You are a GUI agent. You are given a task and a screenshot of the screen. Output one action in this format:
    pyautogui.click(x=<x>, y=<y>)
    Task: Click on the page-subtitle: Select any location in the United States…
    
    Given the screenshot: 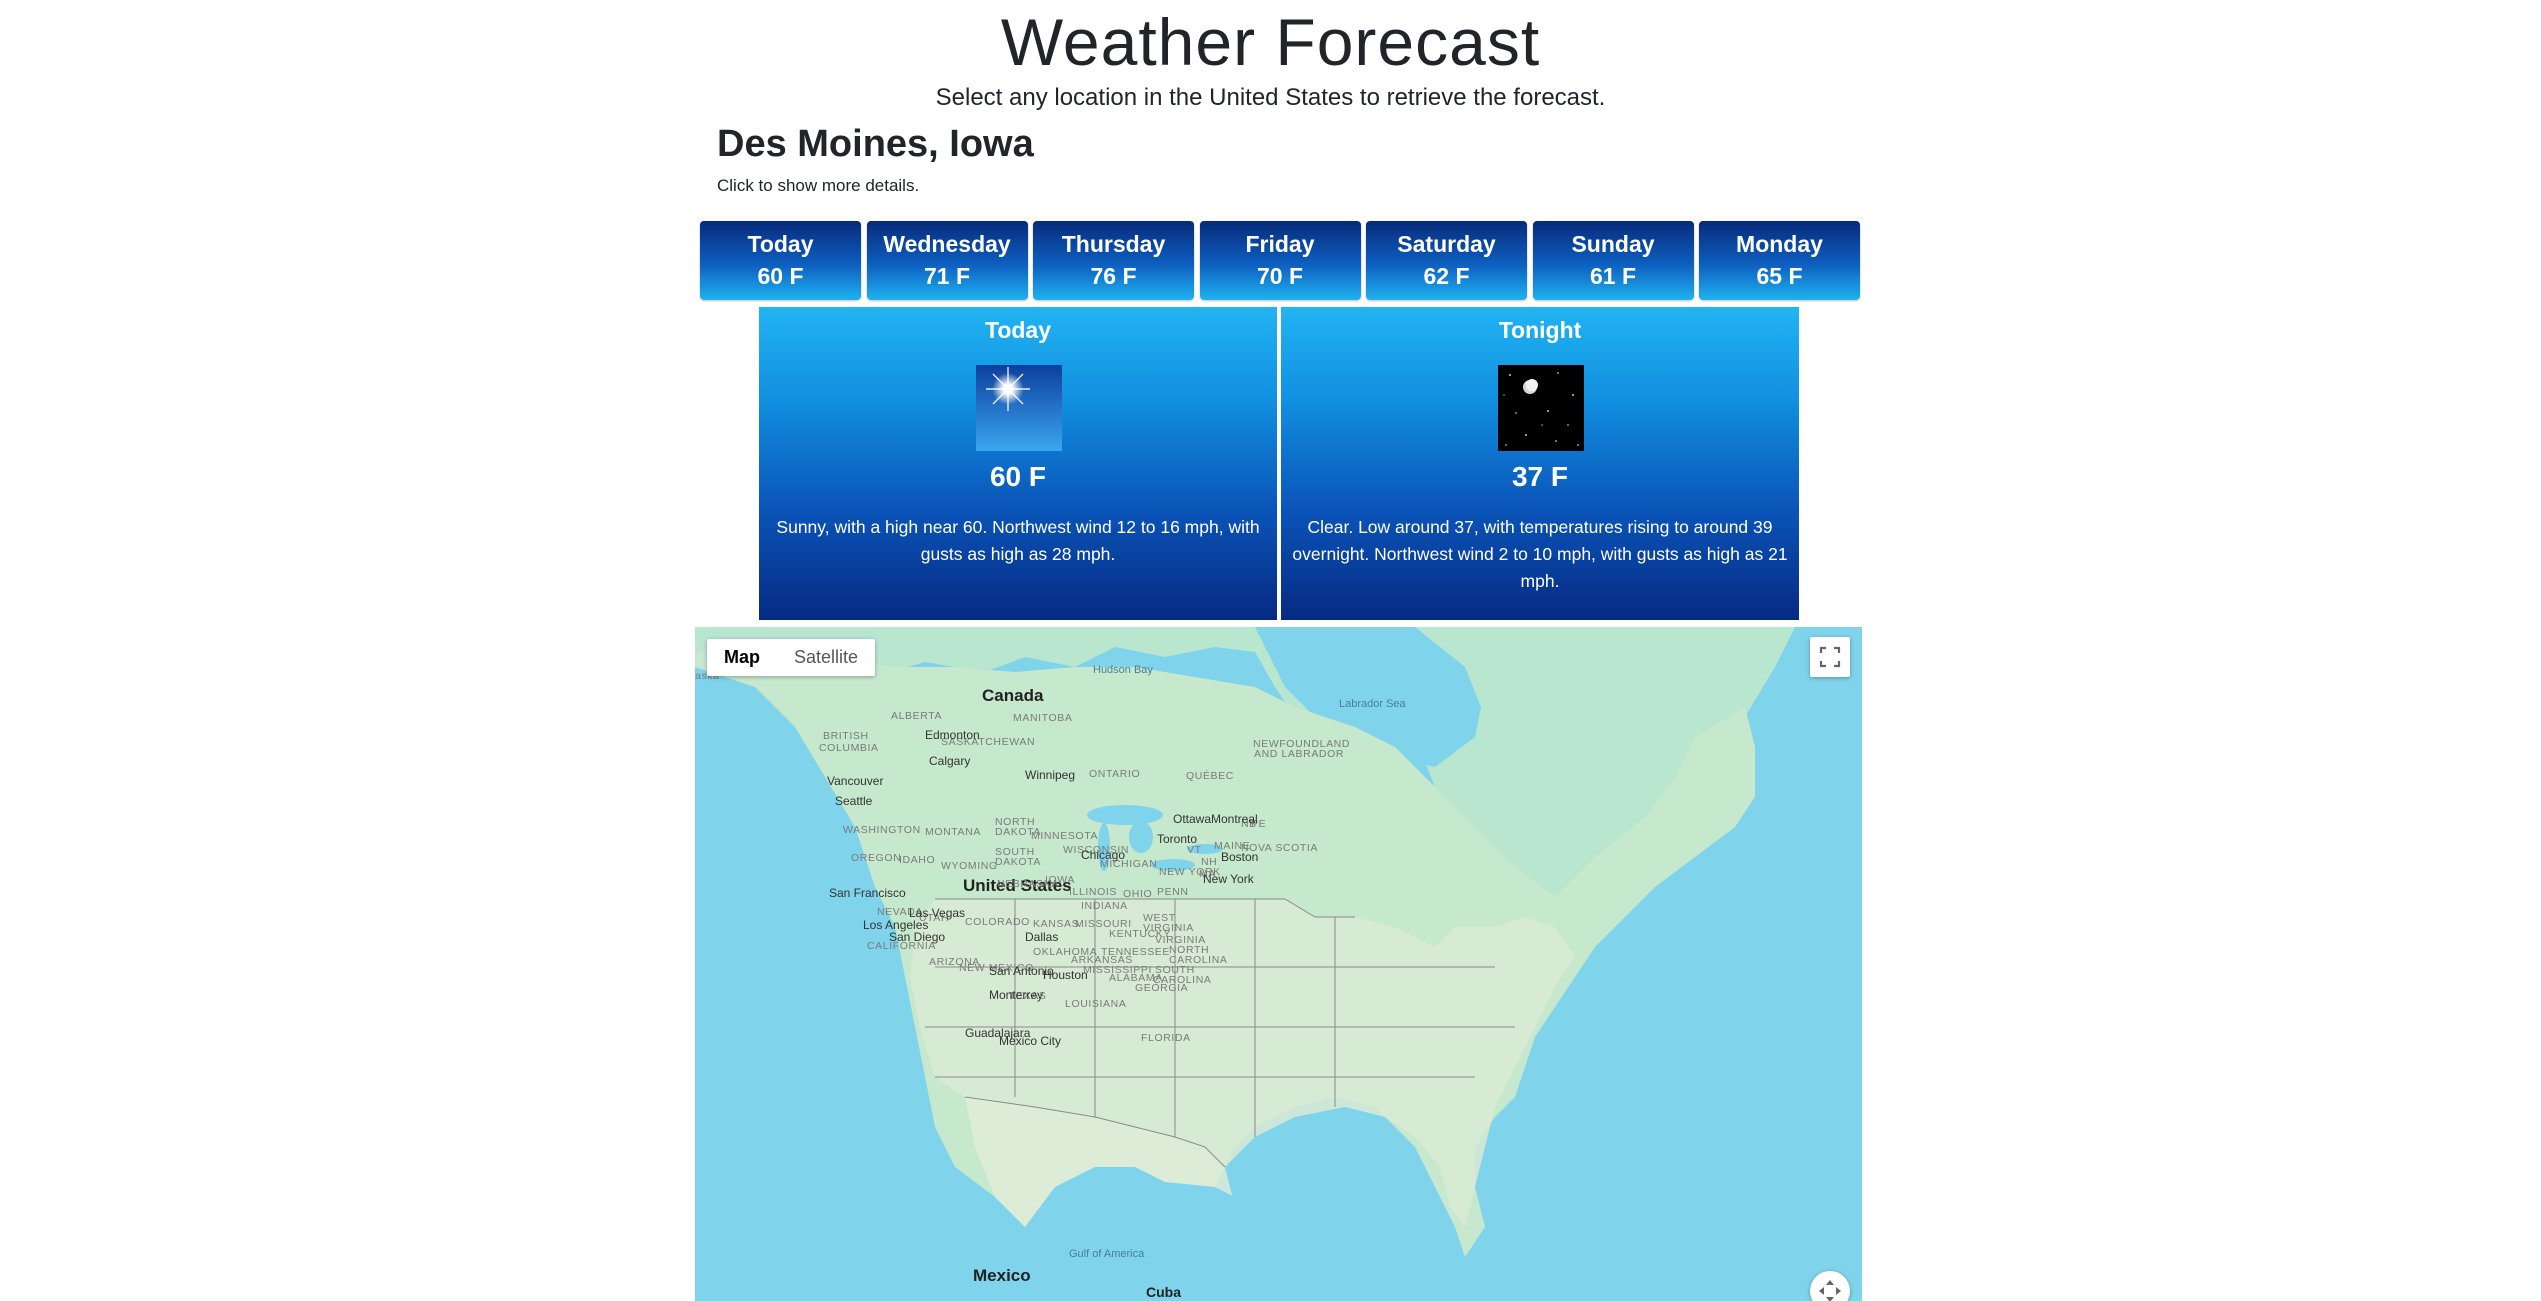 What is the action you would take?
    pyautogui.click(x=1270, y=97)
    